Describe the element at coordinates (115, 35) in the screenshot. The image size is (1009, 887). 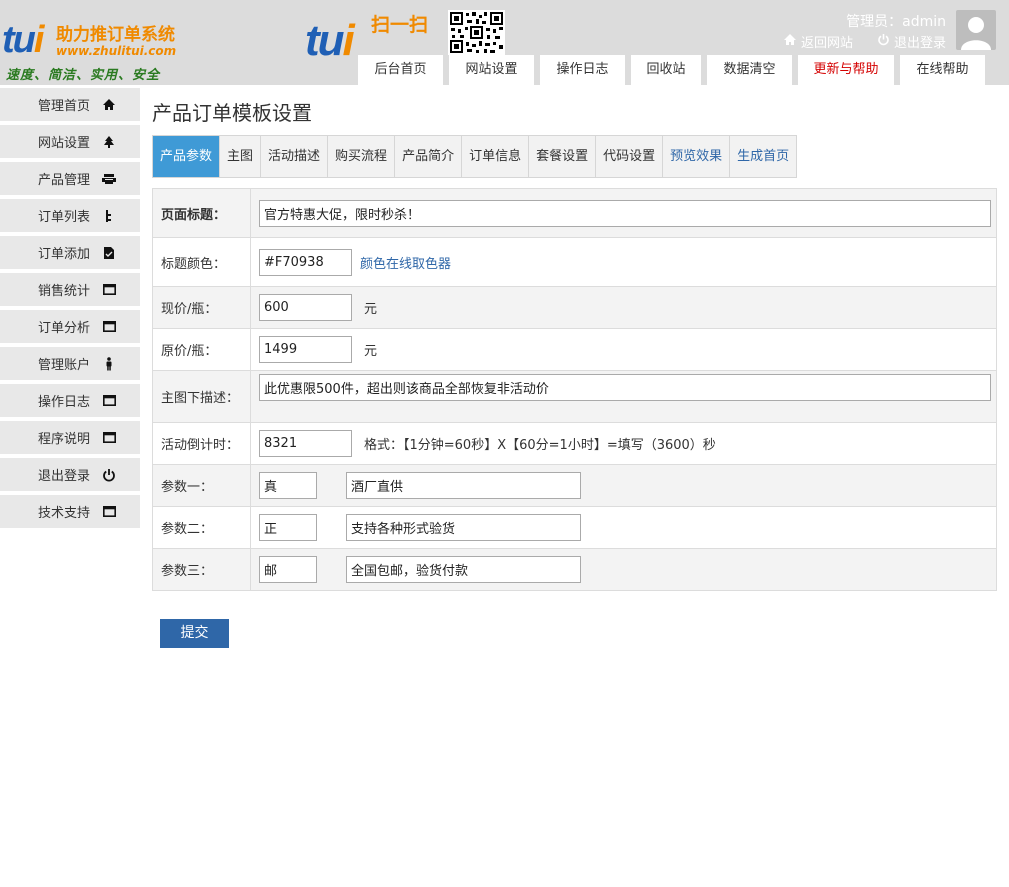
I see `logo-title: 助力推订单系统` at that location.